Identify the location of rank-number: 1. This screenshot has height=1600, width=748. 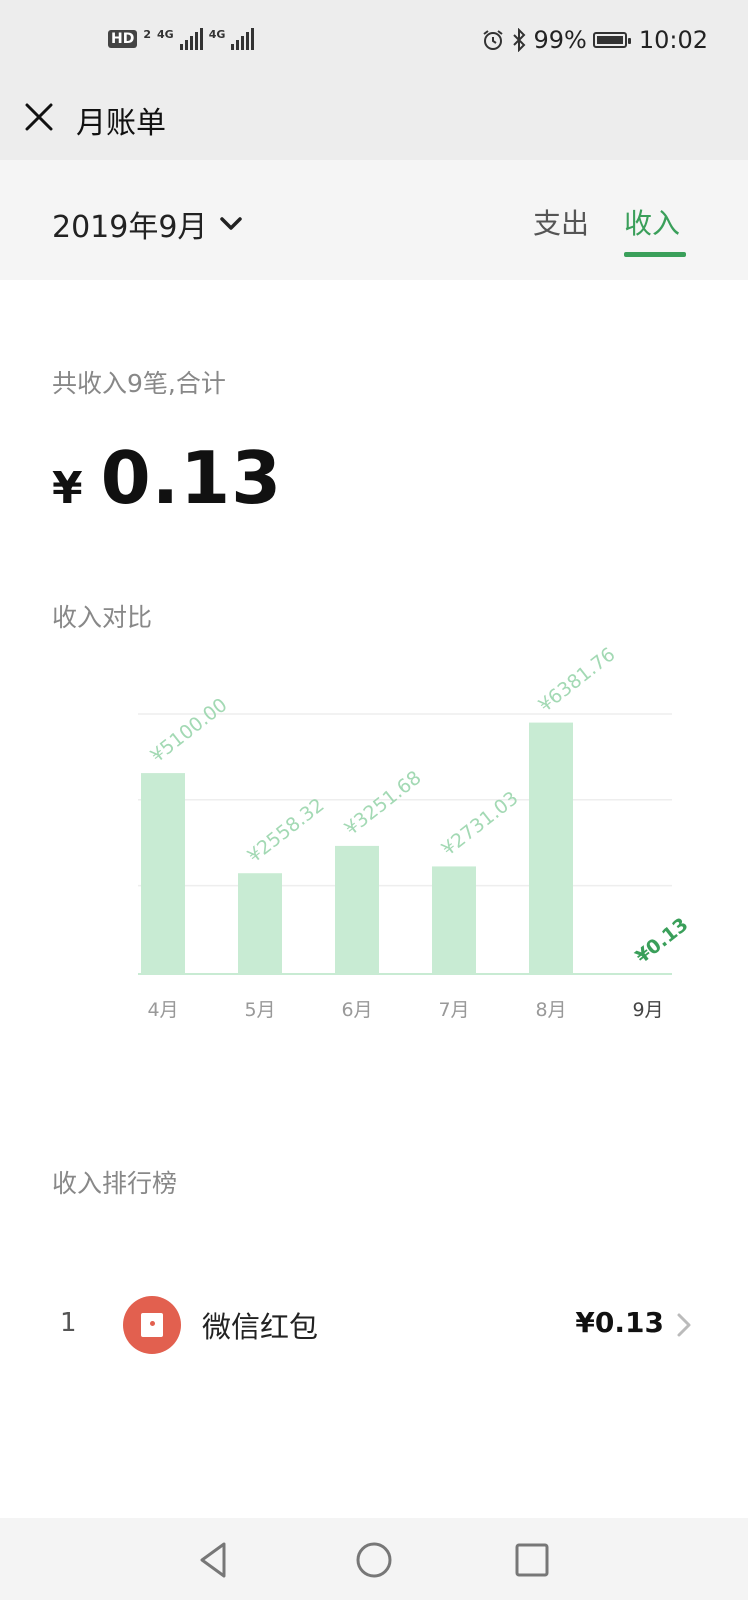
(68, 1323).